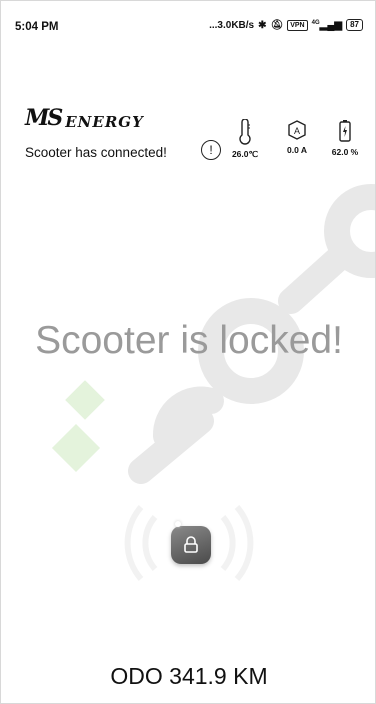 The width and height of the screenshot is (376, 704). I want to click on lock-toggle-button, so click(191, 545).